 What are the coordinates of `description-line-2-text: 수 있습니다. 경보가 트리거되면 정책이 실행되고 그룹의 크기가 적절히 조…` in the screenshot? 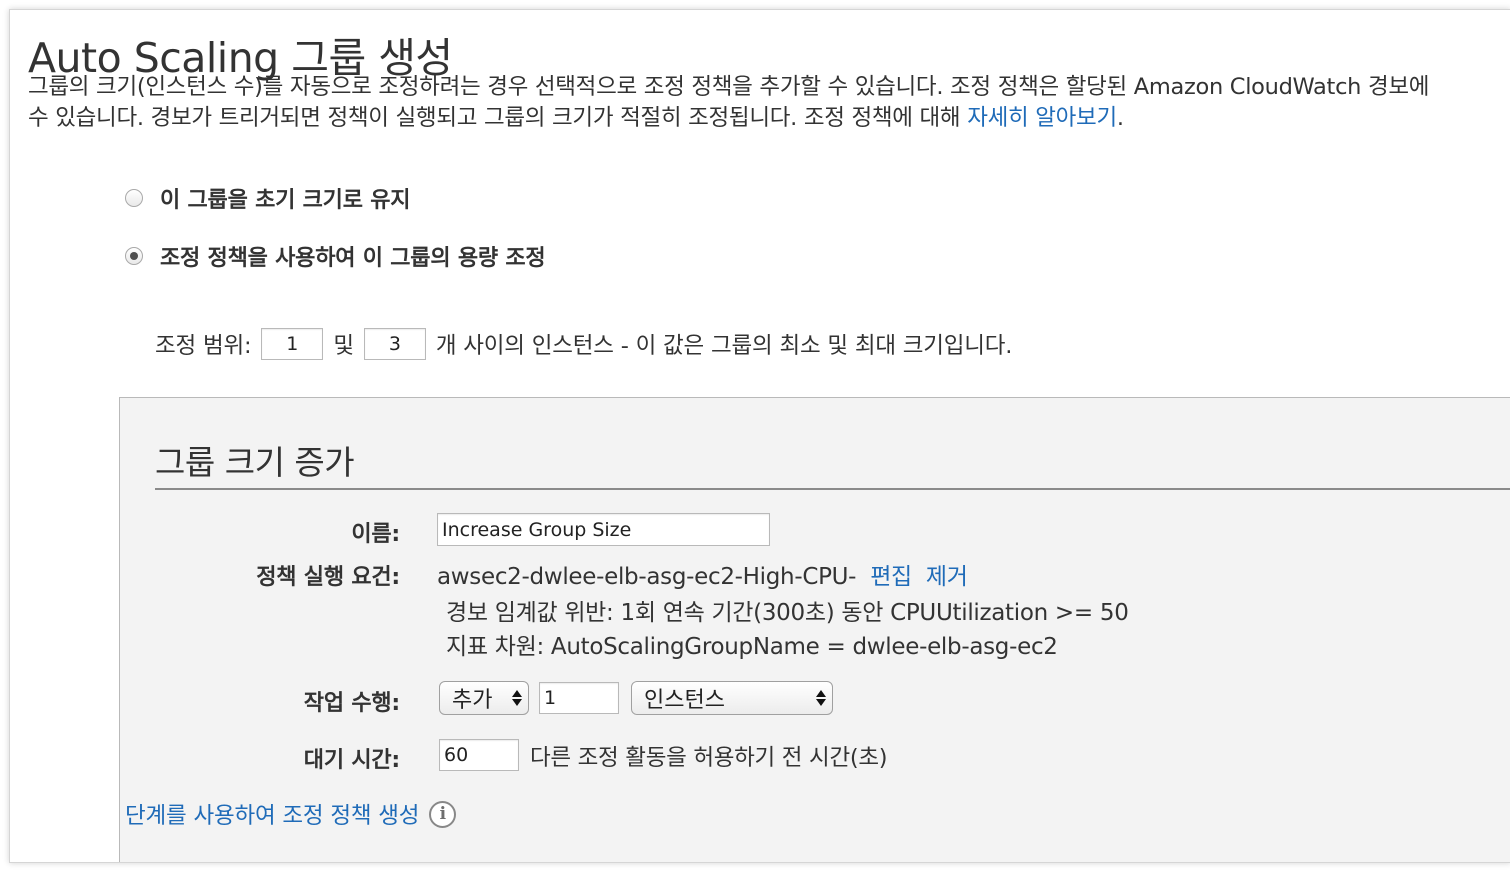 It's located at (498, 118).